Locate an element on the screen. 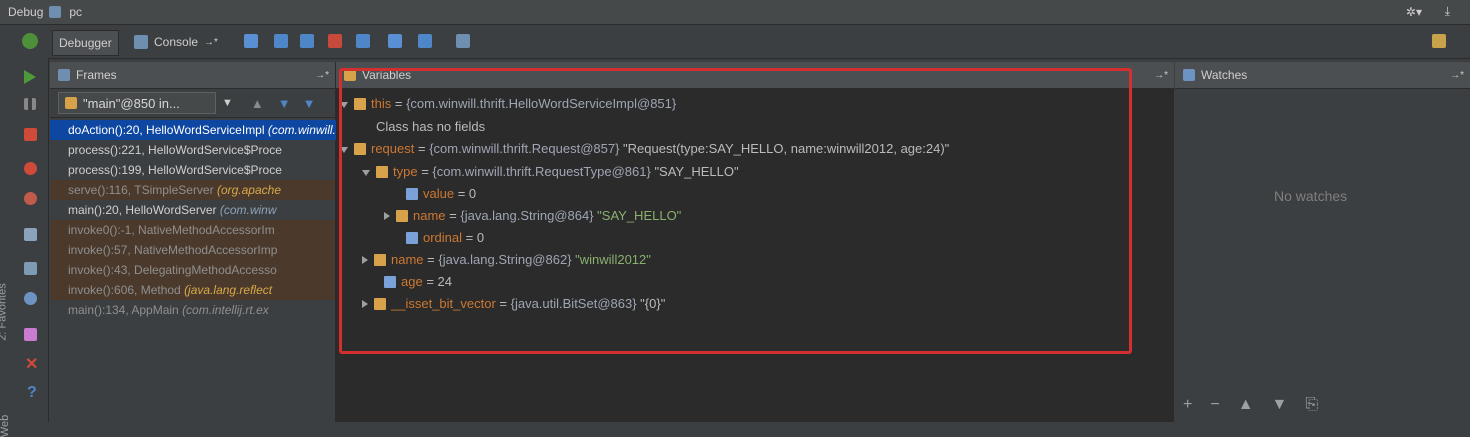  tab-debugger: Debugger is located at coordinates (85, 43).